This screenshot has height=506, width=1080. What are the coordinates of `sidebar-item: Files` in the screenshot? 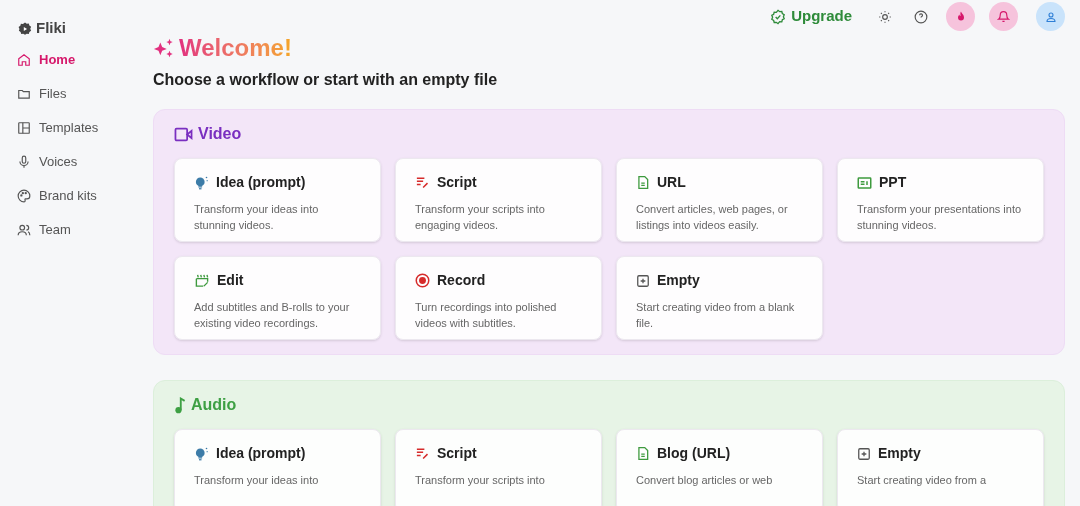 It's located at (70, 94).